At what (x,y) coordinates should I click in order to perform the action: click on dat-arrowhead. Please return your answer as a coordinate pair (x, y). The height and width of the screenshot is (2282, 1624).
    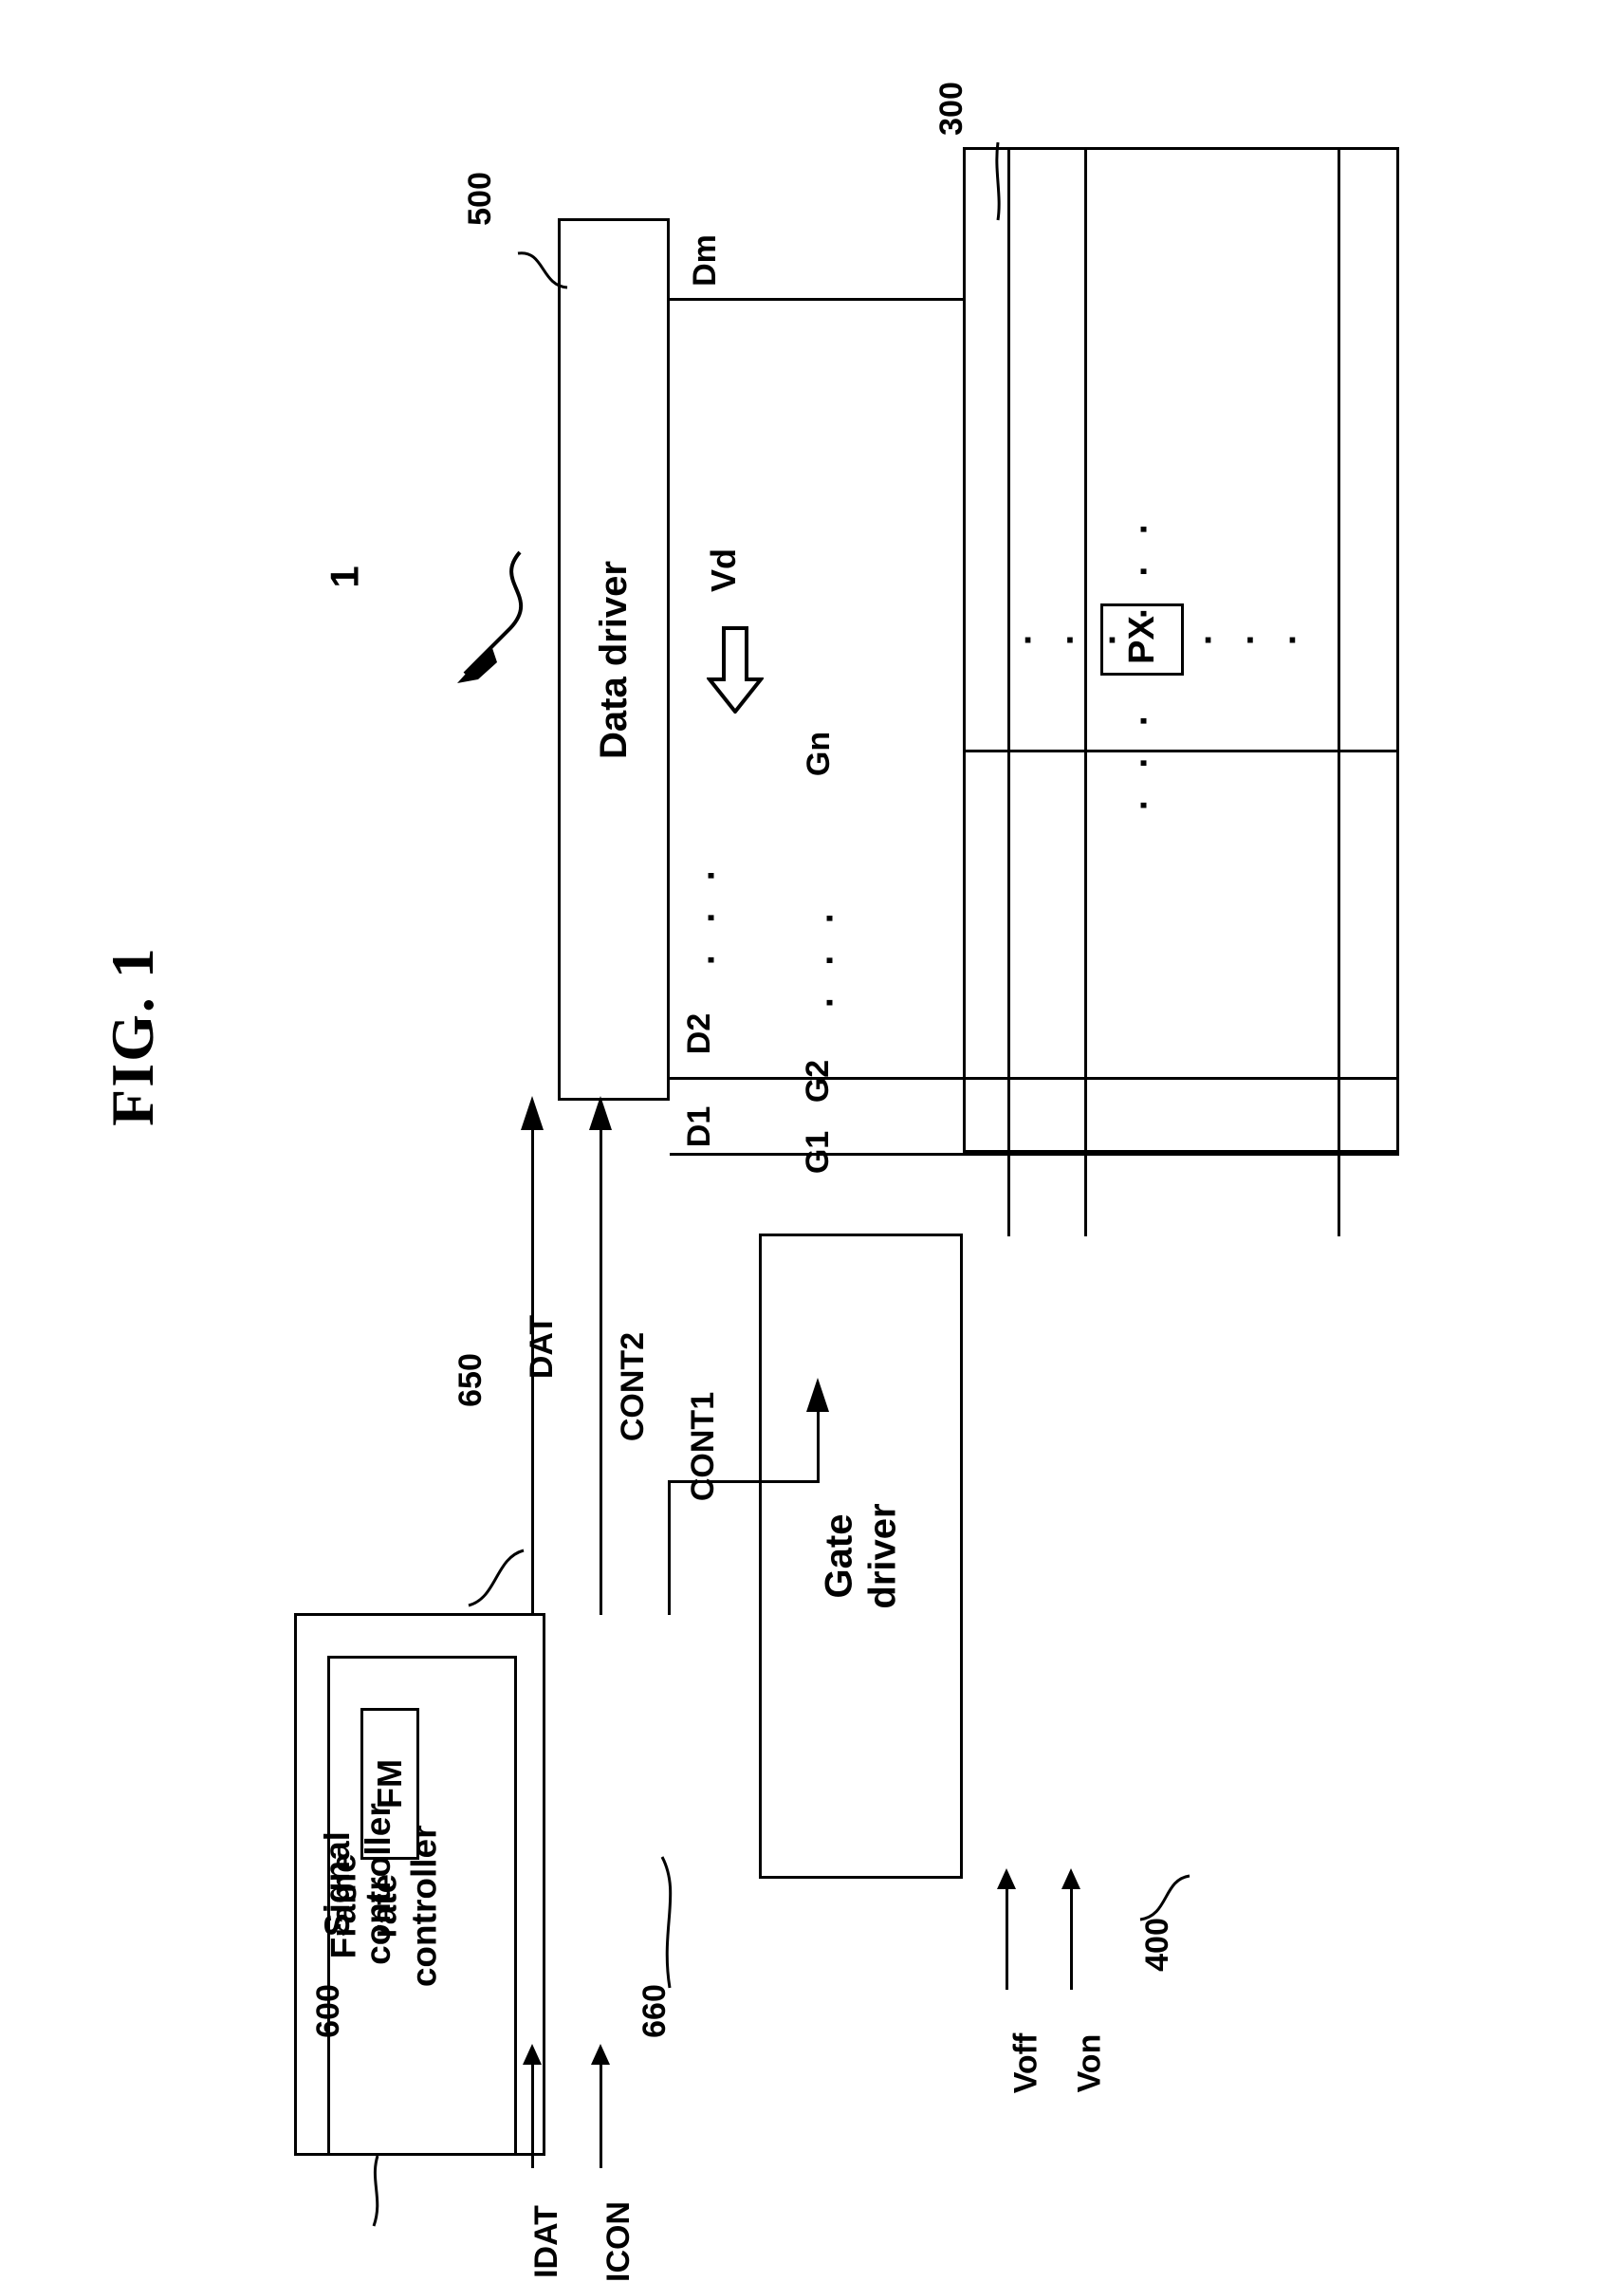
    Looking at the image, I should click on (533, 1113).